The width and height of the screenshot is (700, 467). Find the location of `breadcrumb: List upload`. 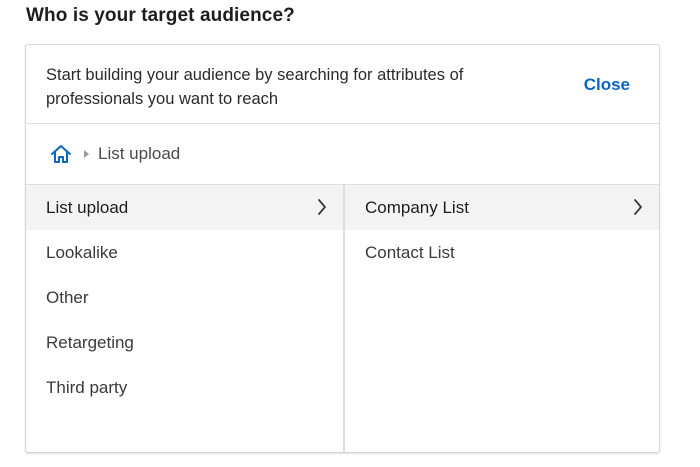

breadcrumb: List upload is located at coordinates (342, 154).